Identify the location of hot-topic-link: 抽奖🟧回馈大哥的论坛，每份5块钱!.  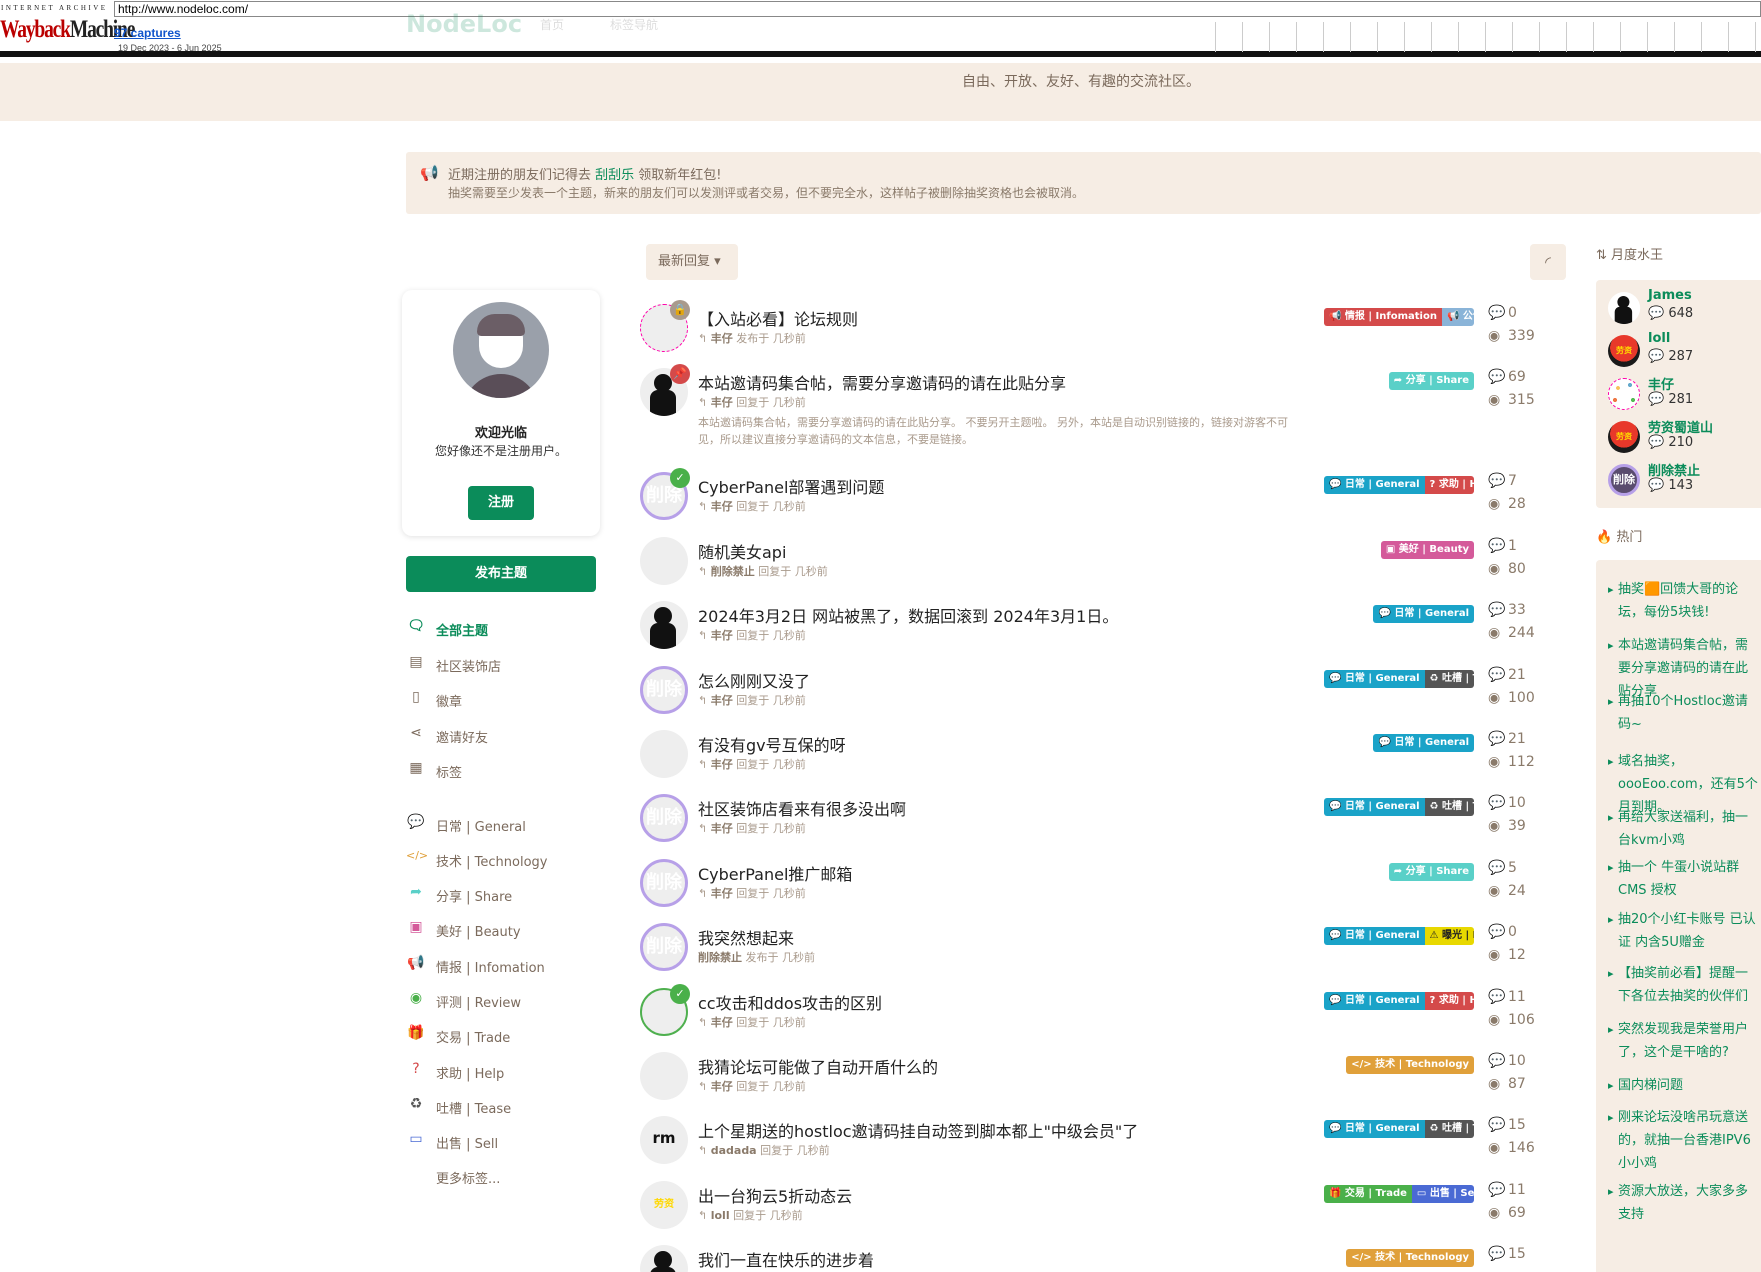
(1683, 601).